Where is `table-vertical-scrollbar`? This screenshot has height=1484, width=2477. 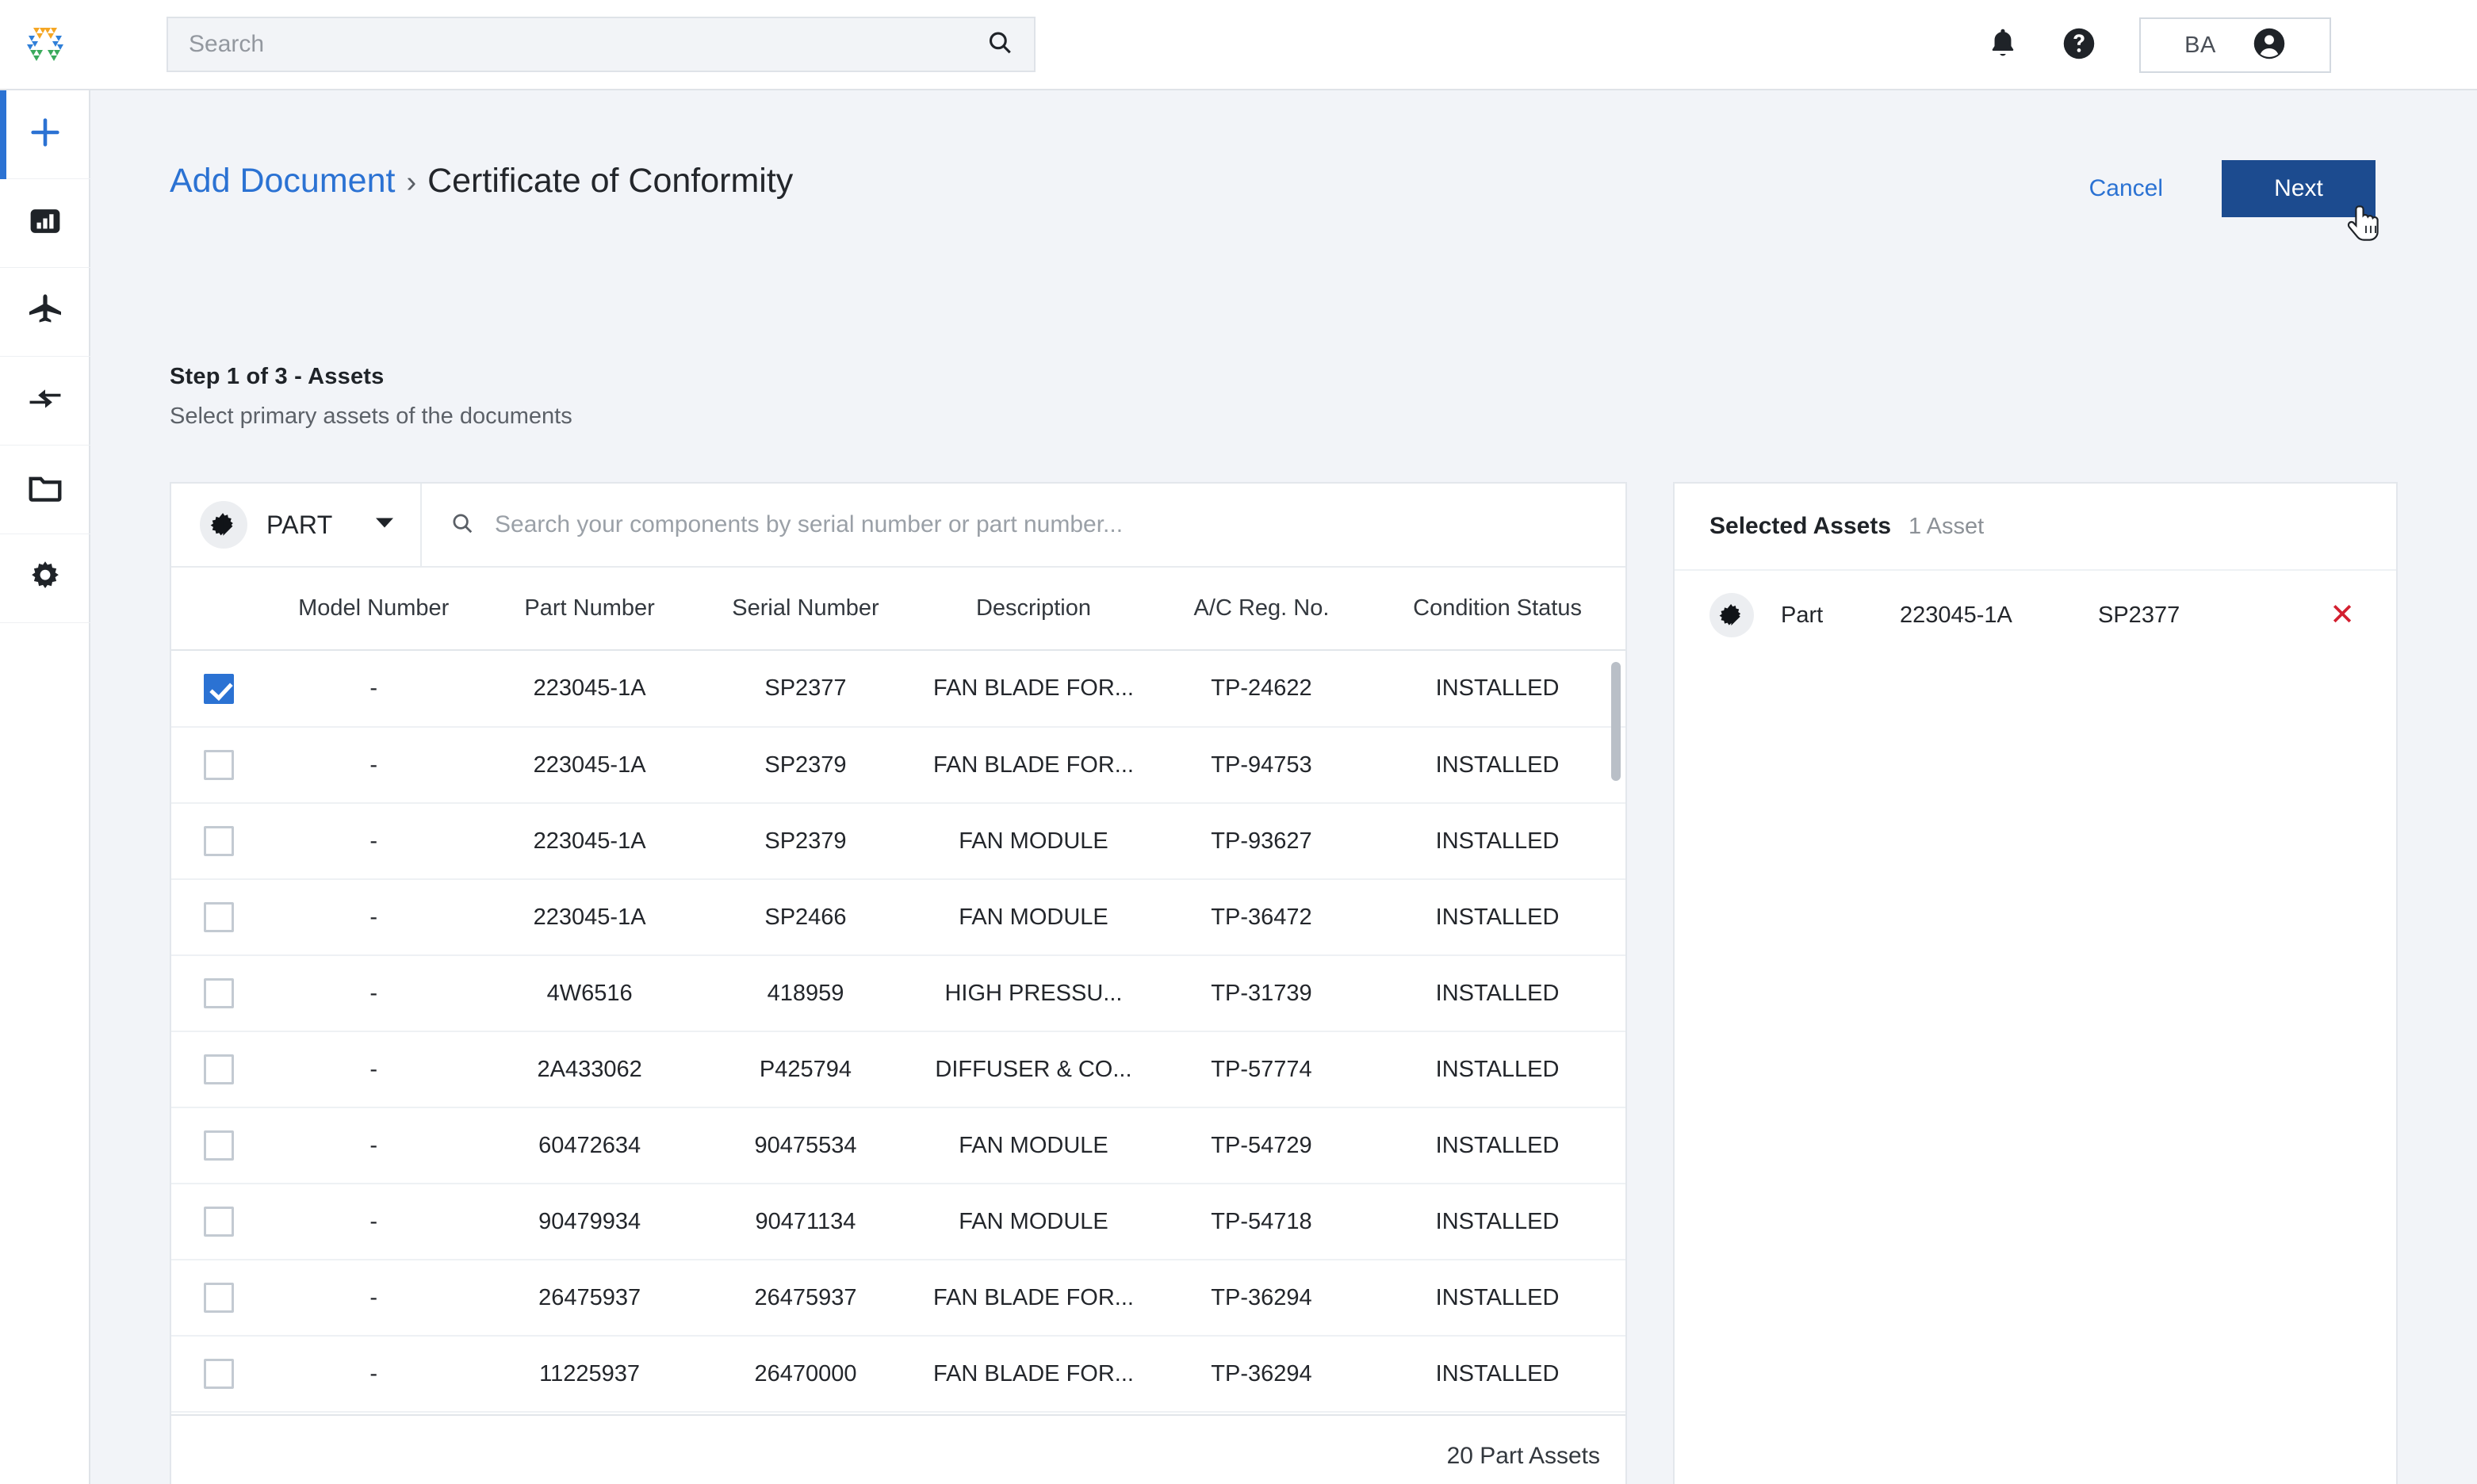 table-vertical-scrollbar is located at coordinates (1616, 721).